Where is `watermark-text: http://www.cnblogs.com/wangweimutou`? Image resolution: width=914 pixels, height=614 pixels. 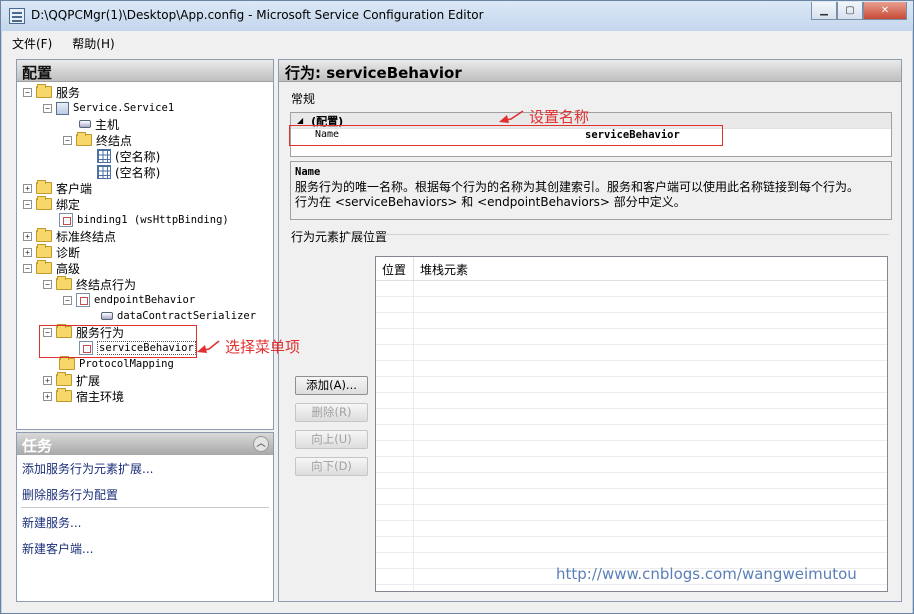 watermark-text: http://www.cnblogs.com/wangweimutou is located at coordinates (706, 574).